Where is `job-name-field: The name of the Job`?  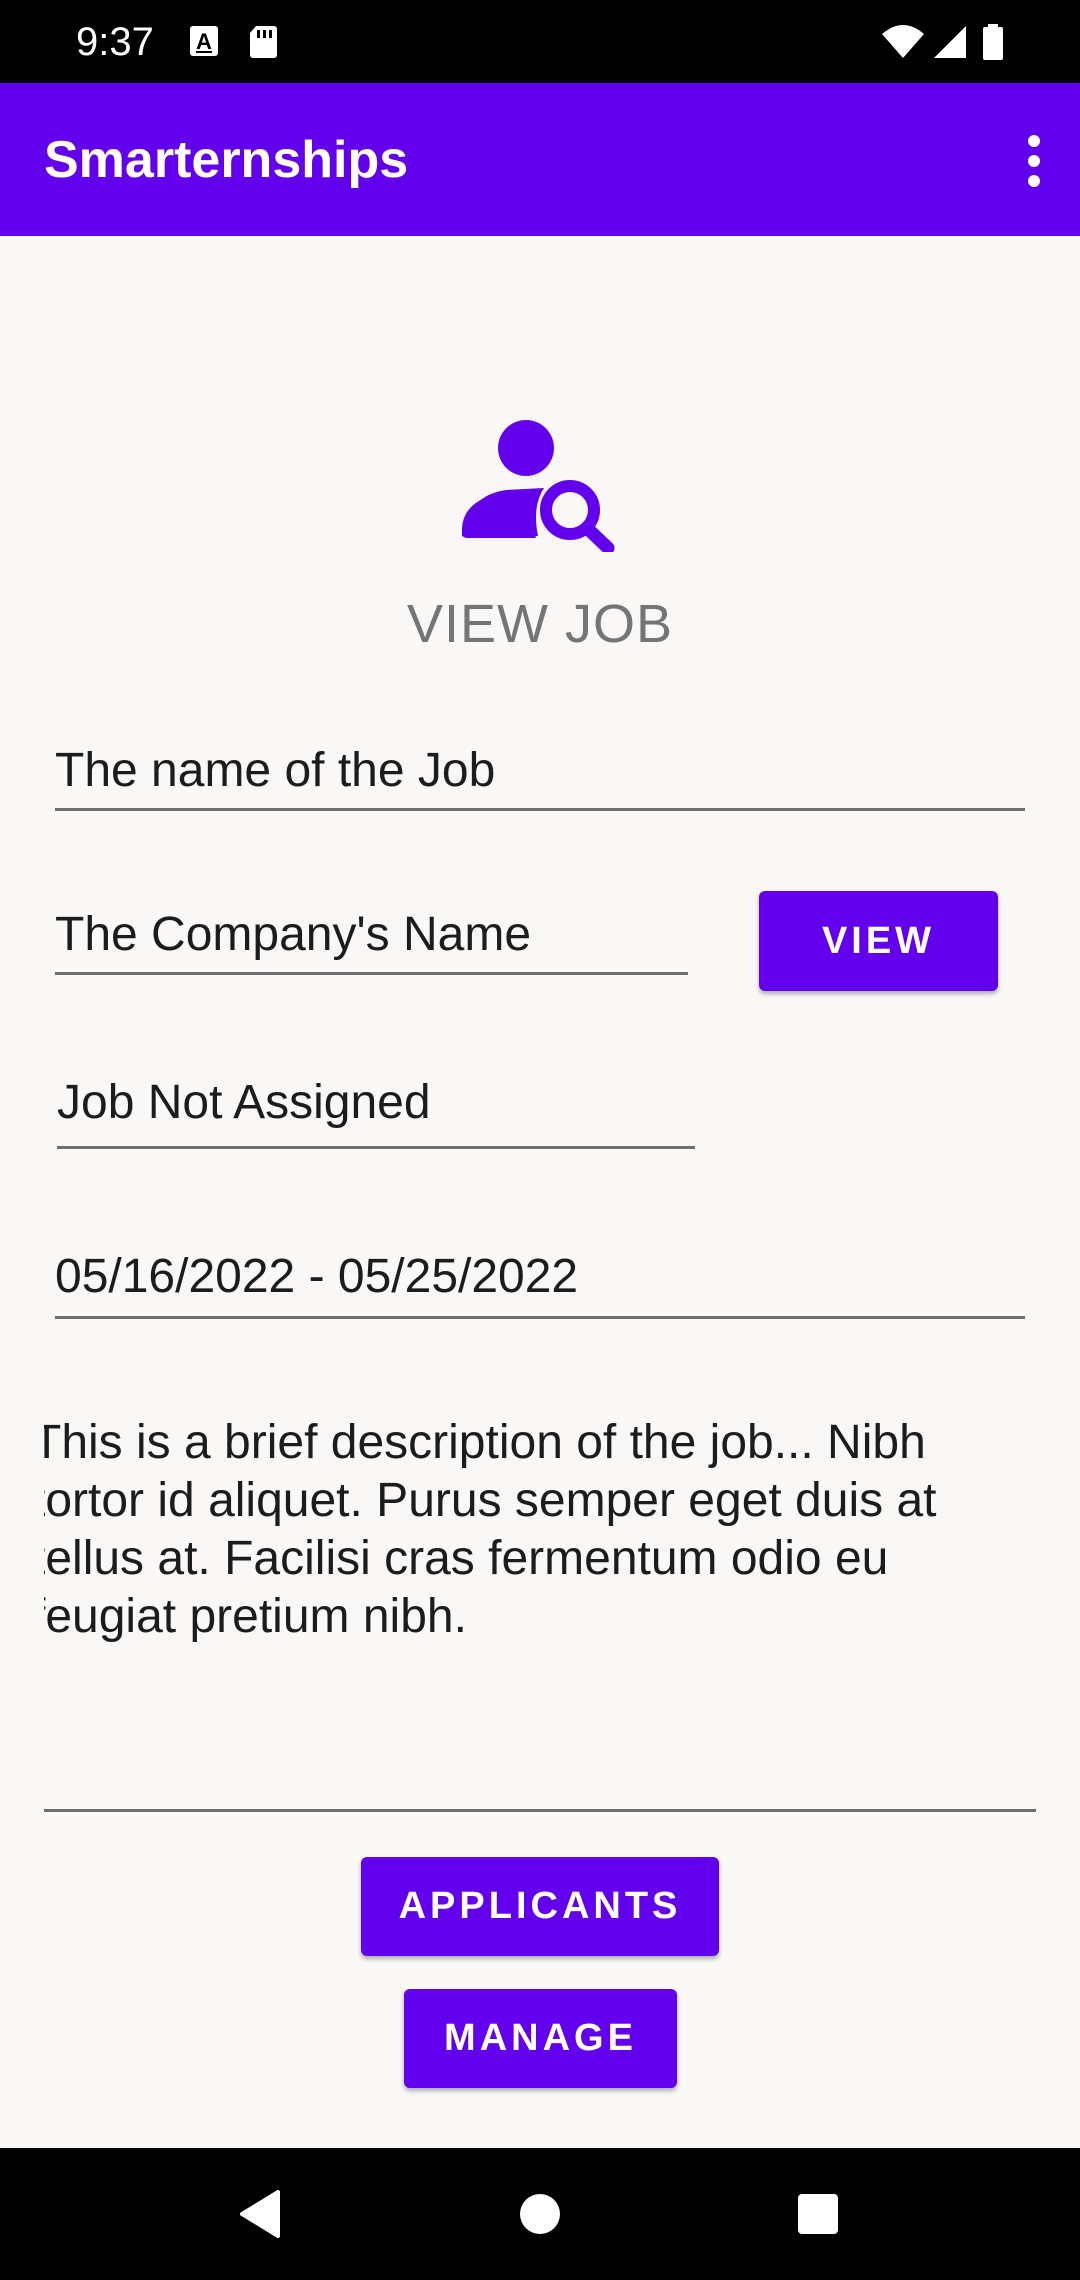 job-name-field: The name of the Job is located at coordinates (540, 776).